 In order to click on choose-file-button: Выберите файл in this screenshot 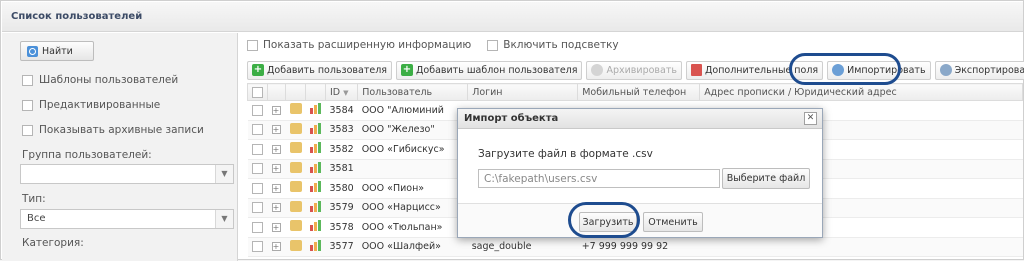, I will do `click(766, 178)`.